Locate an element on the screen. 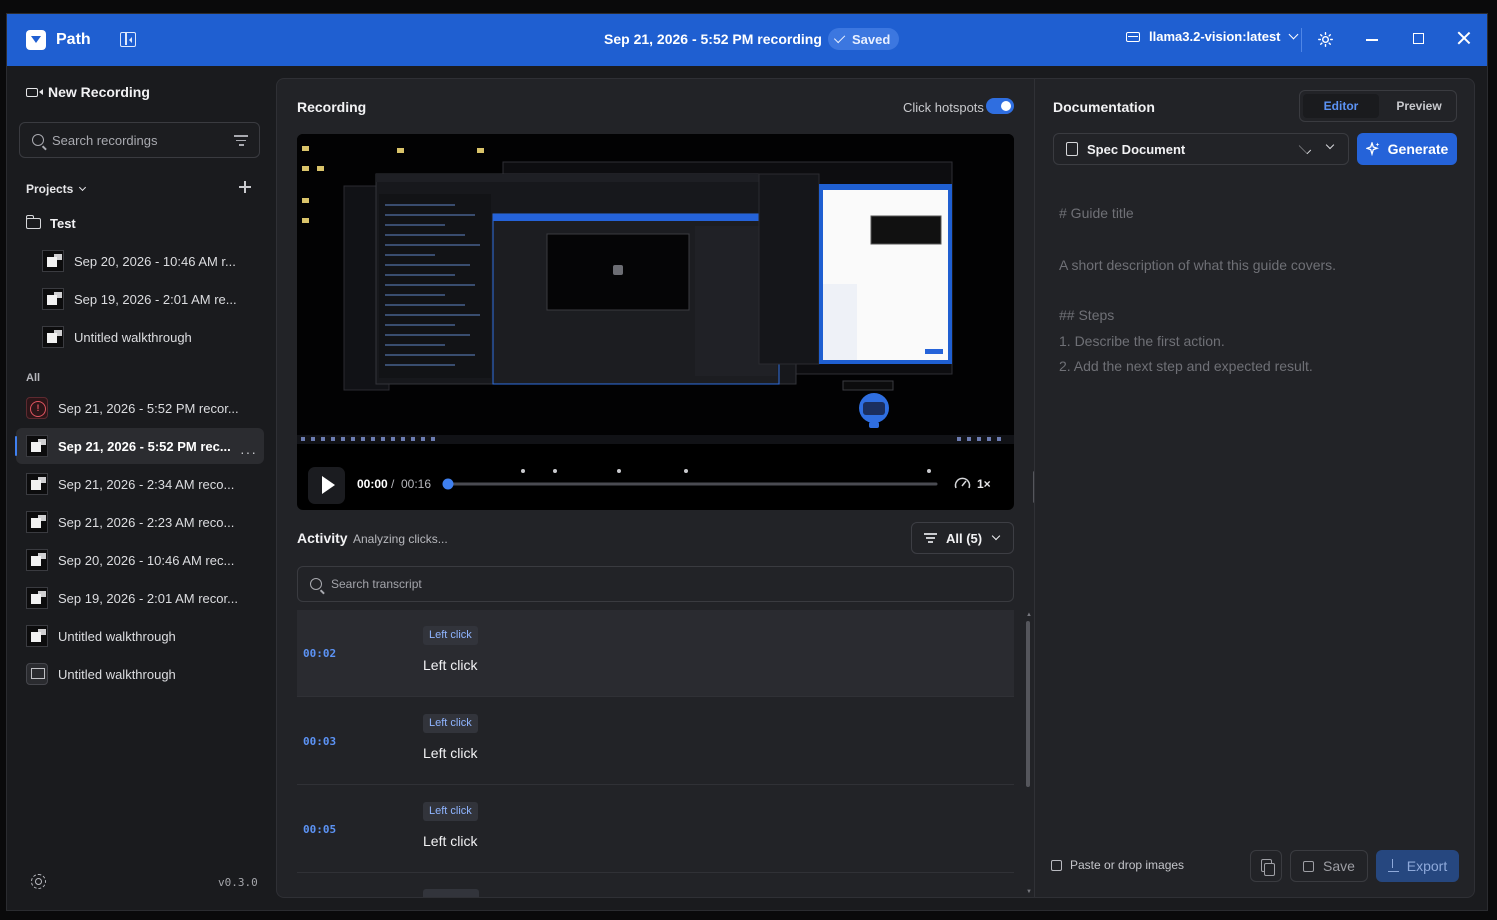 The width and height of the screenshot is (1497, 920). scroll-down-arrow: ▼ is located at coordinates (1029, 892).